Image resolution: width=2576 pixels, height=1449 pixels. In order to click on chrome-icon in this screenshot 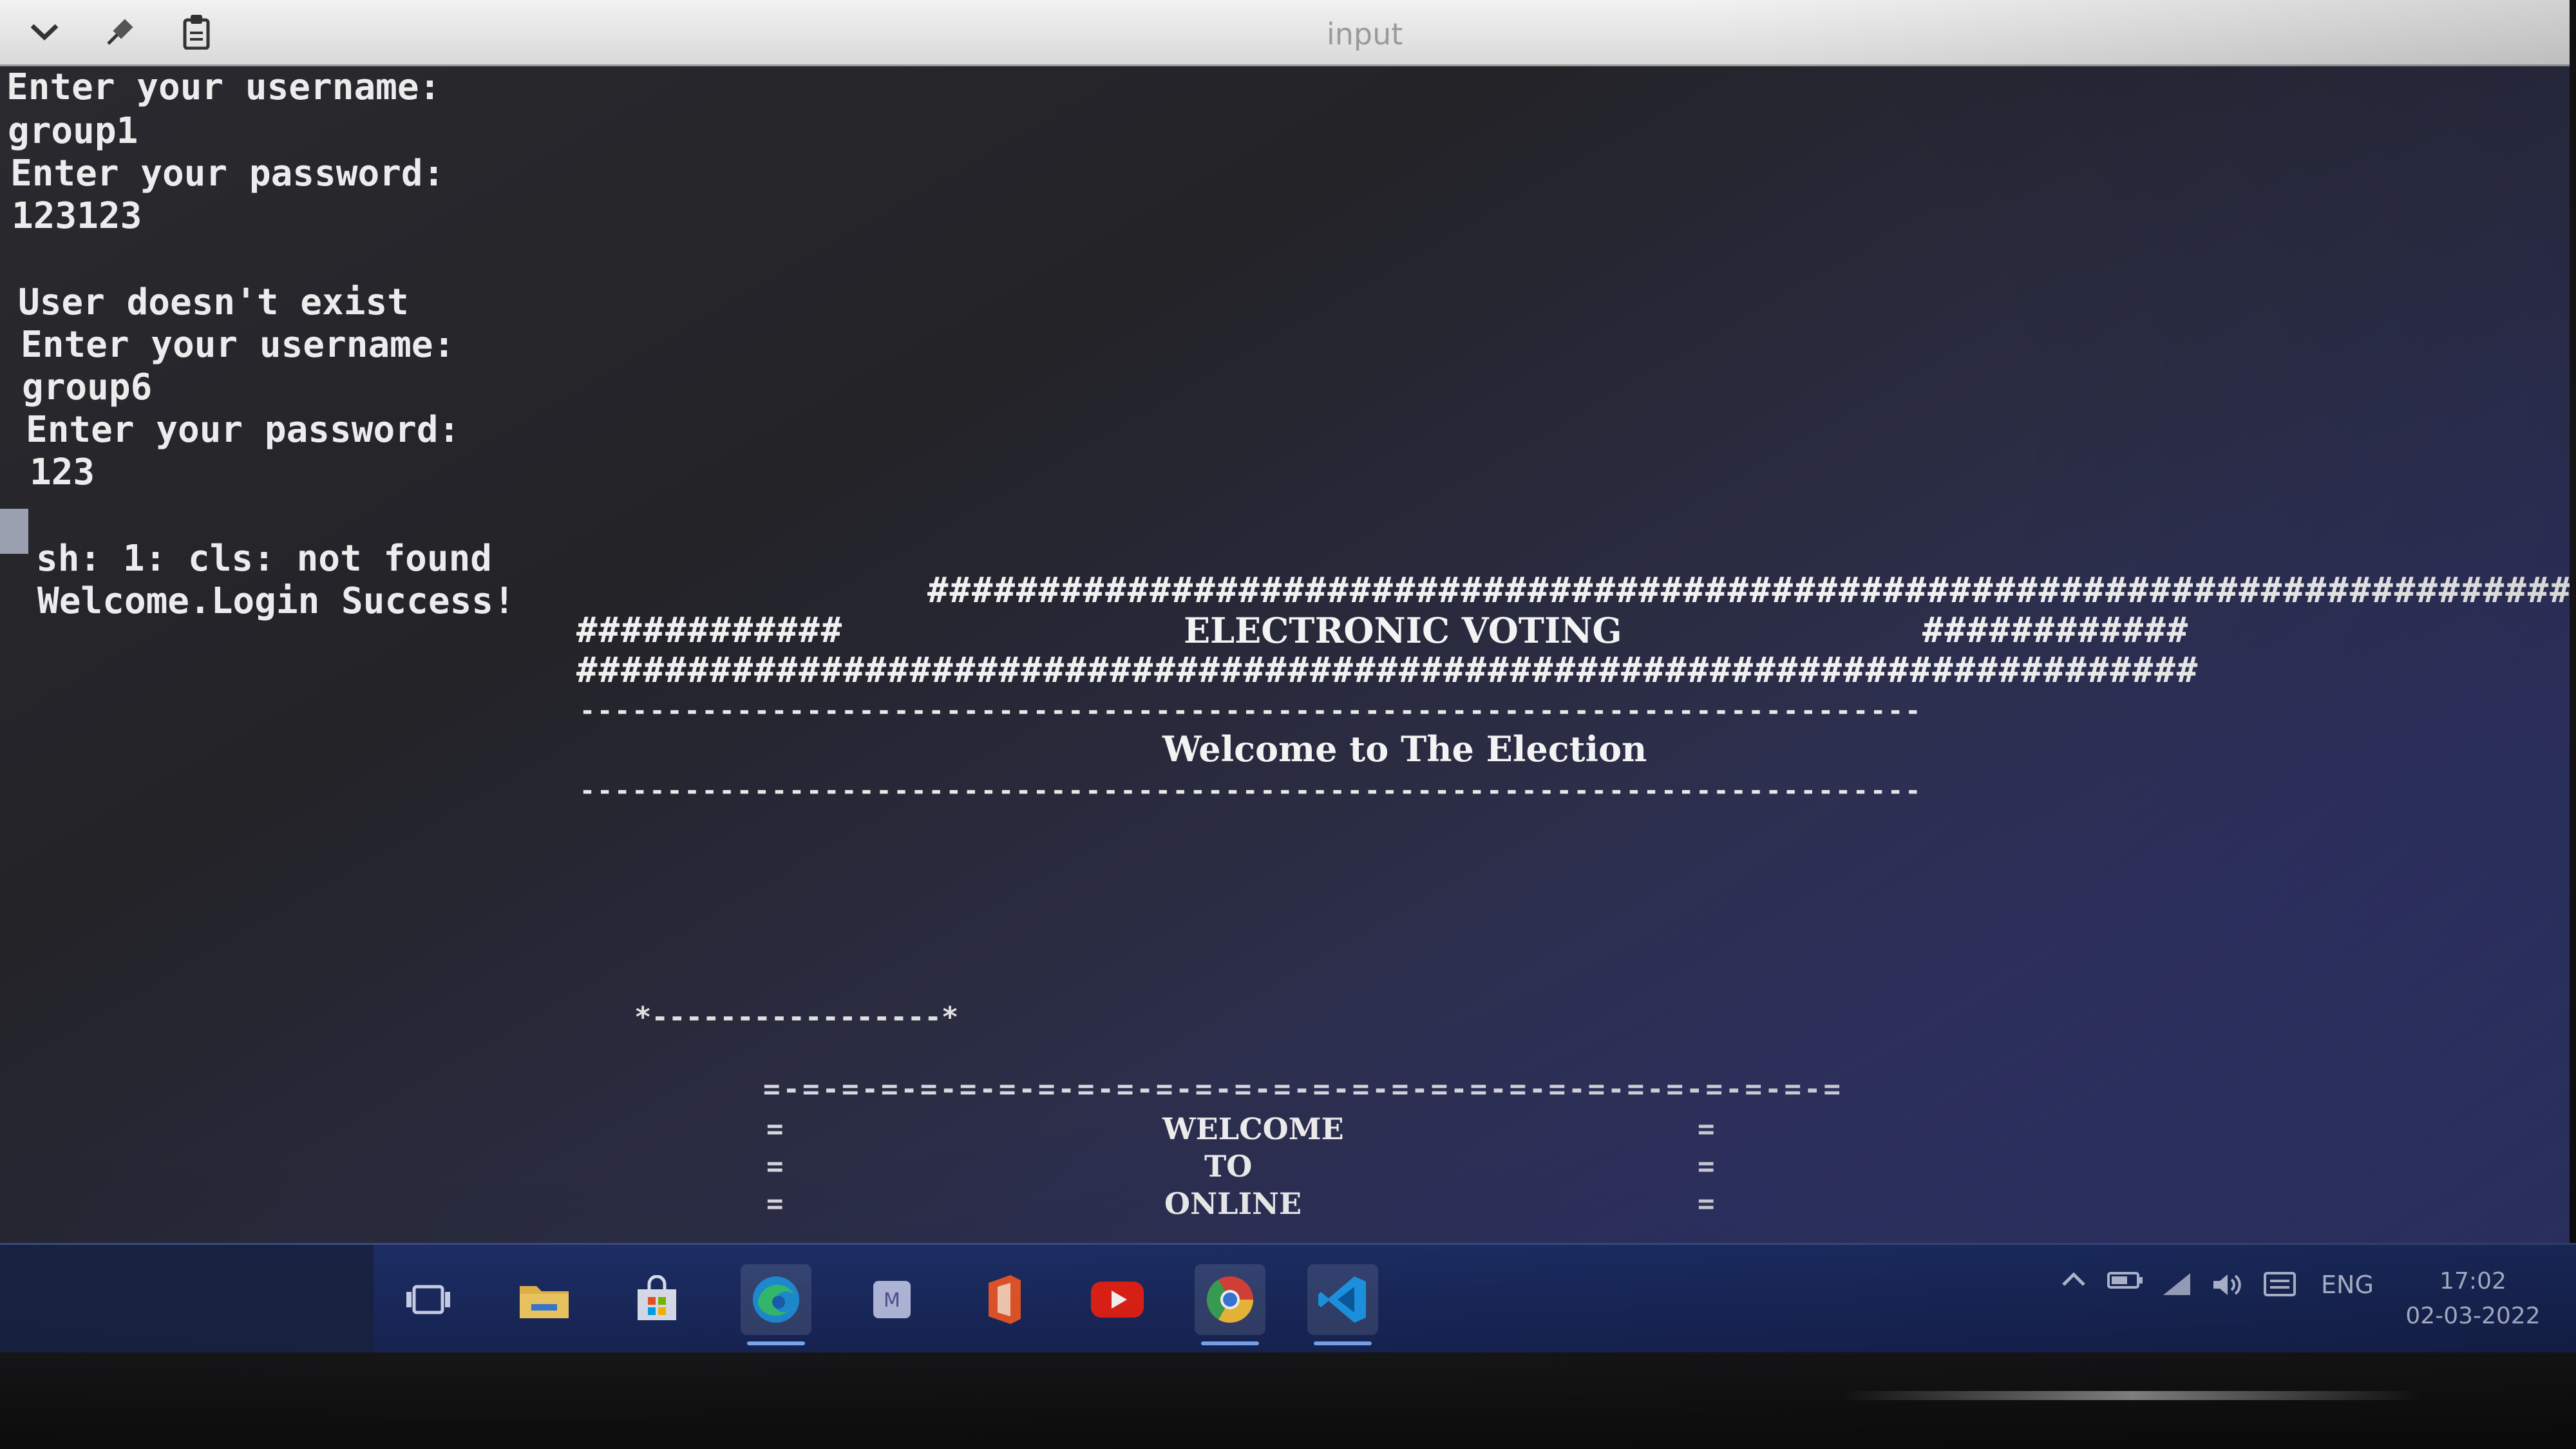, I will do `click(1230, 1304)`.